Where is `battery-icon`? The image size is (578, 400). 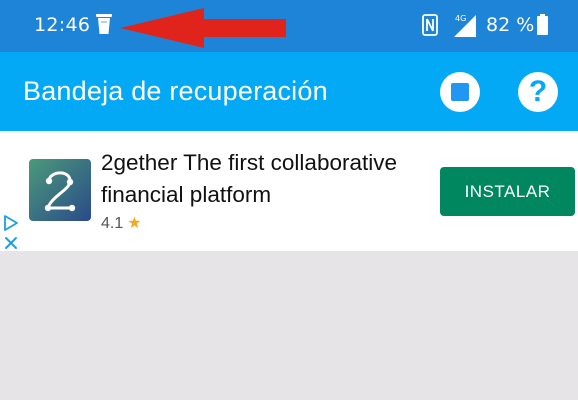
battery-icon is located at coordinates (542, 24).